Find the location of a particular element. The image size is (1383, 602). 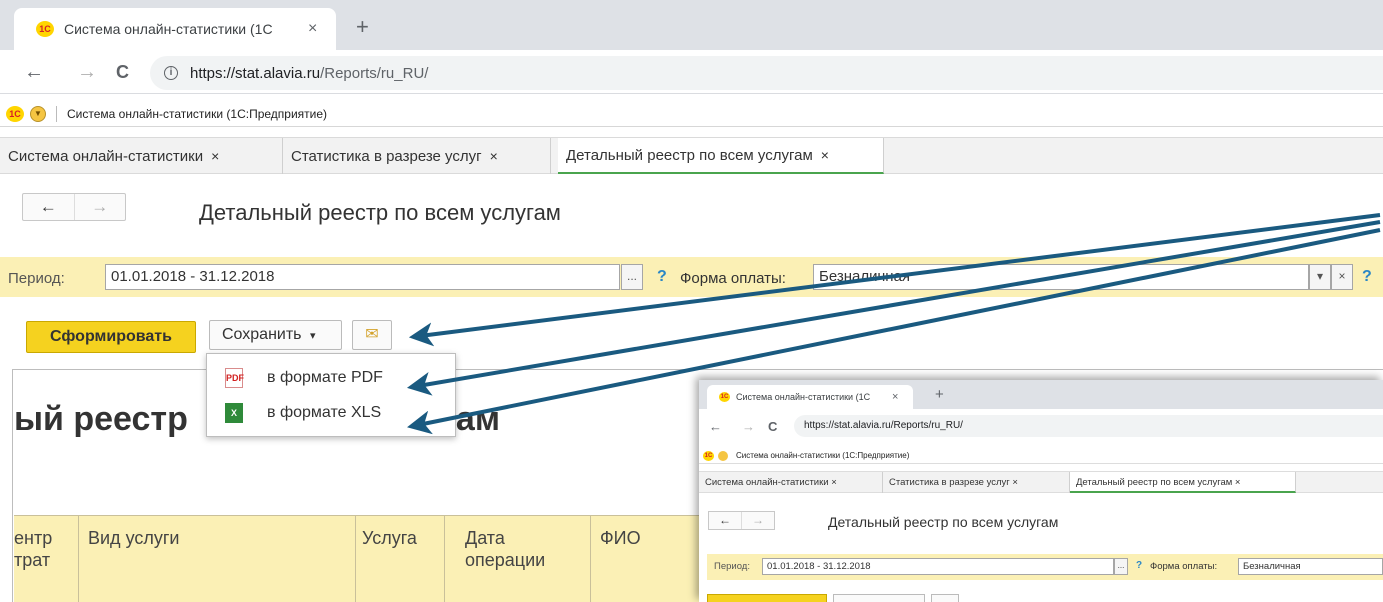

report-title-part: ый реестр is located at coordinates (101, 419).